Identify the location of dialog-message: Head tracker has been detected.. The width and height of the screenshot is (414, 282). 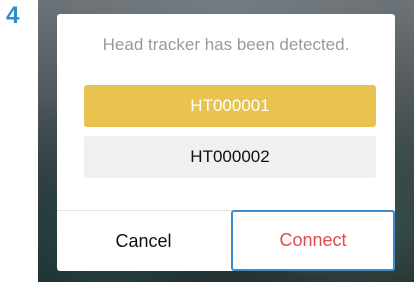
(226, 44).